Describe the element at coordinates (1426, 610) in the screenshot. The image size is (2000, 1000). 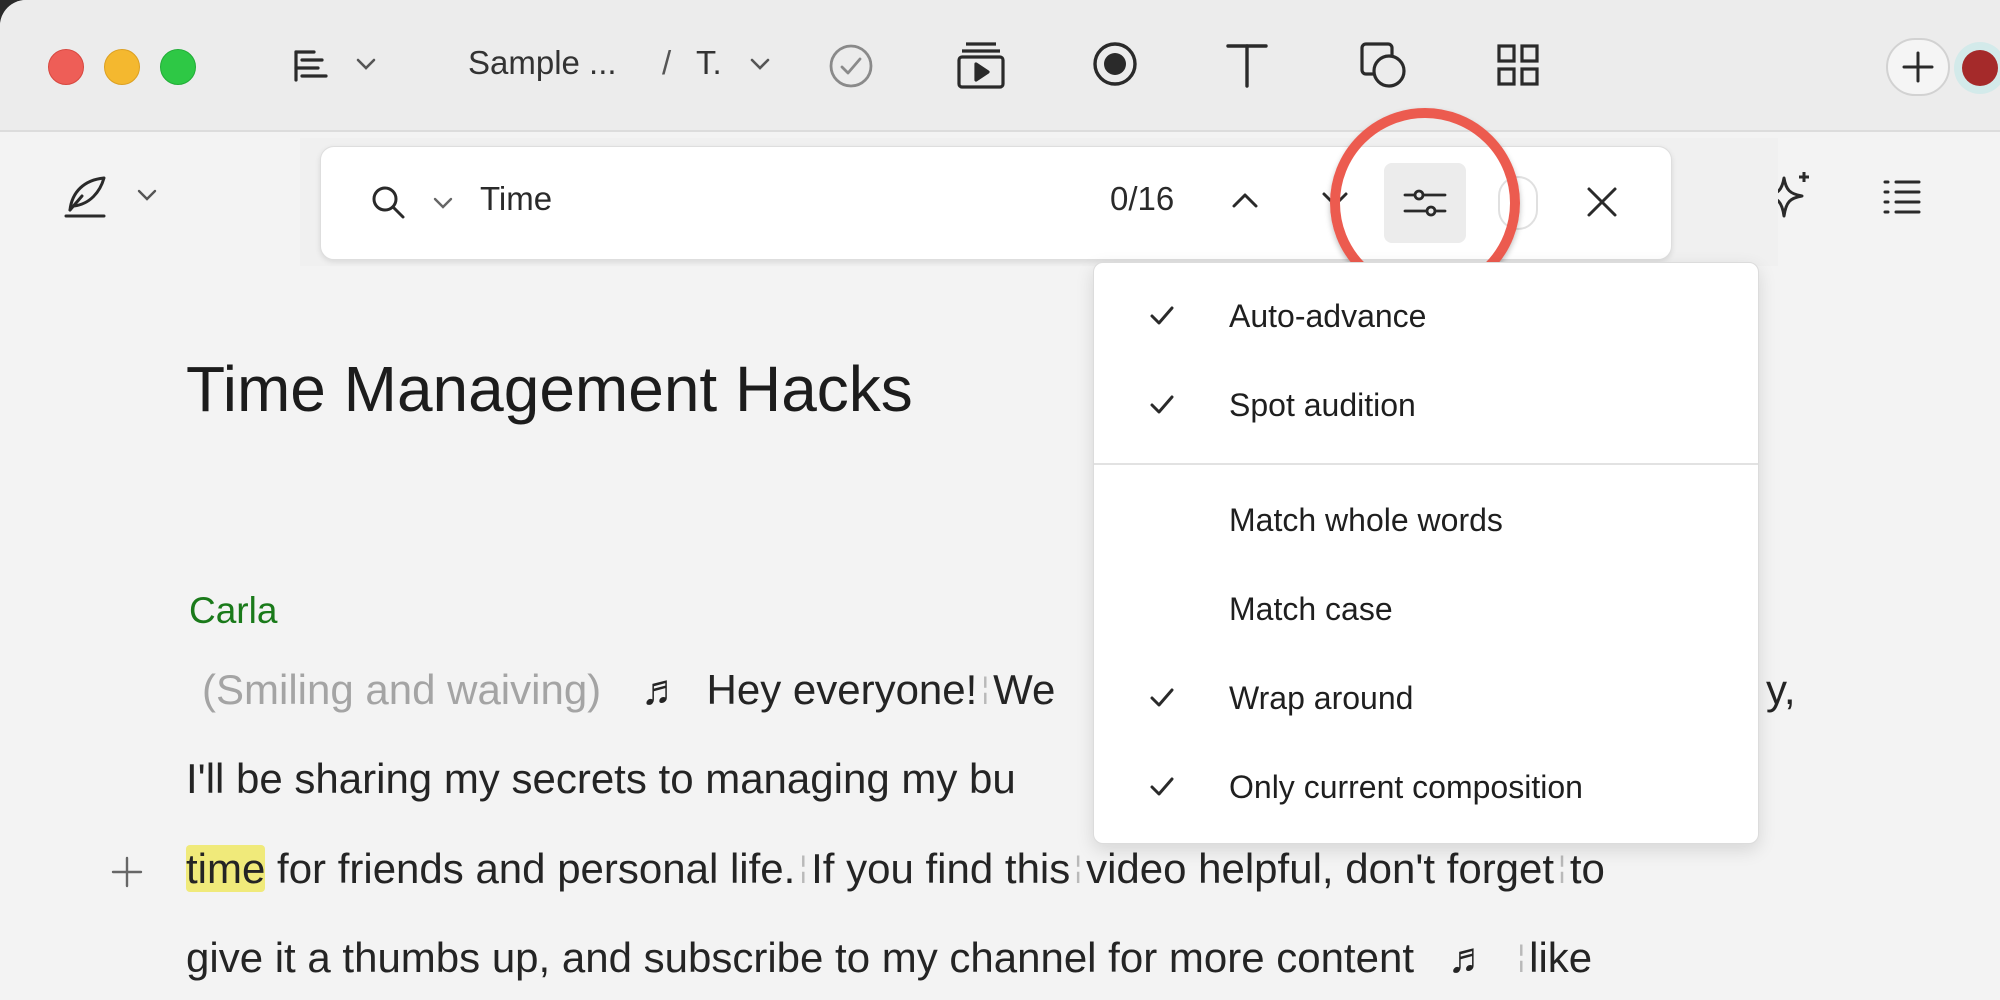
I see `menu-item-match-case: Match case` at that location.